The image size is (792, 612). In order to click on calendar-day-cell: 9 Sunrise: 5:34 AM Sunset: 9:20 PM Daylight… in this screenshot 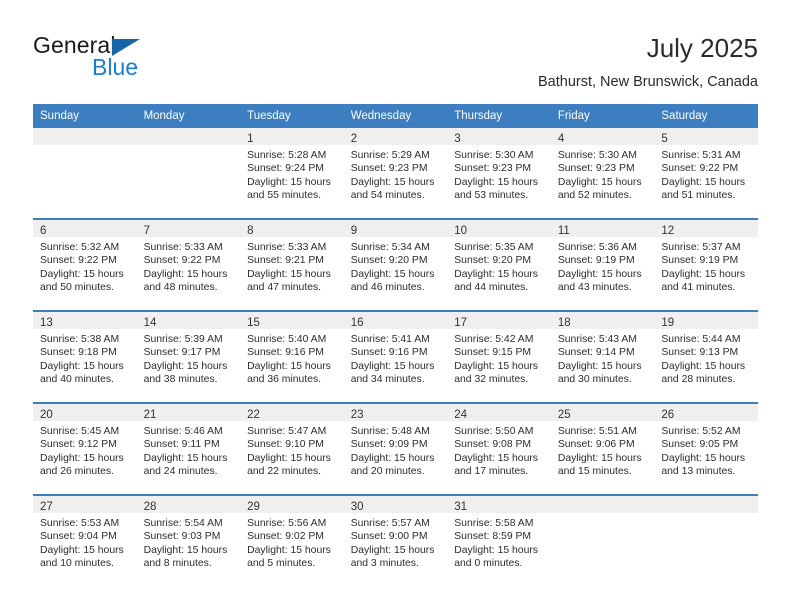, I will do `click(395, 264)`.